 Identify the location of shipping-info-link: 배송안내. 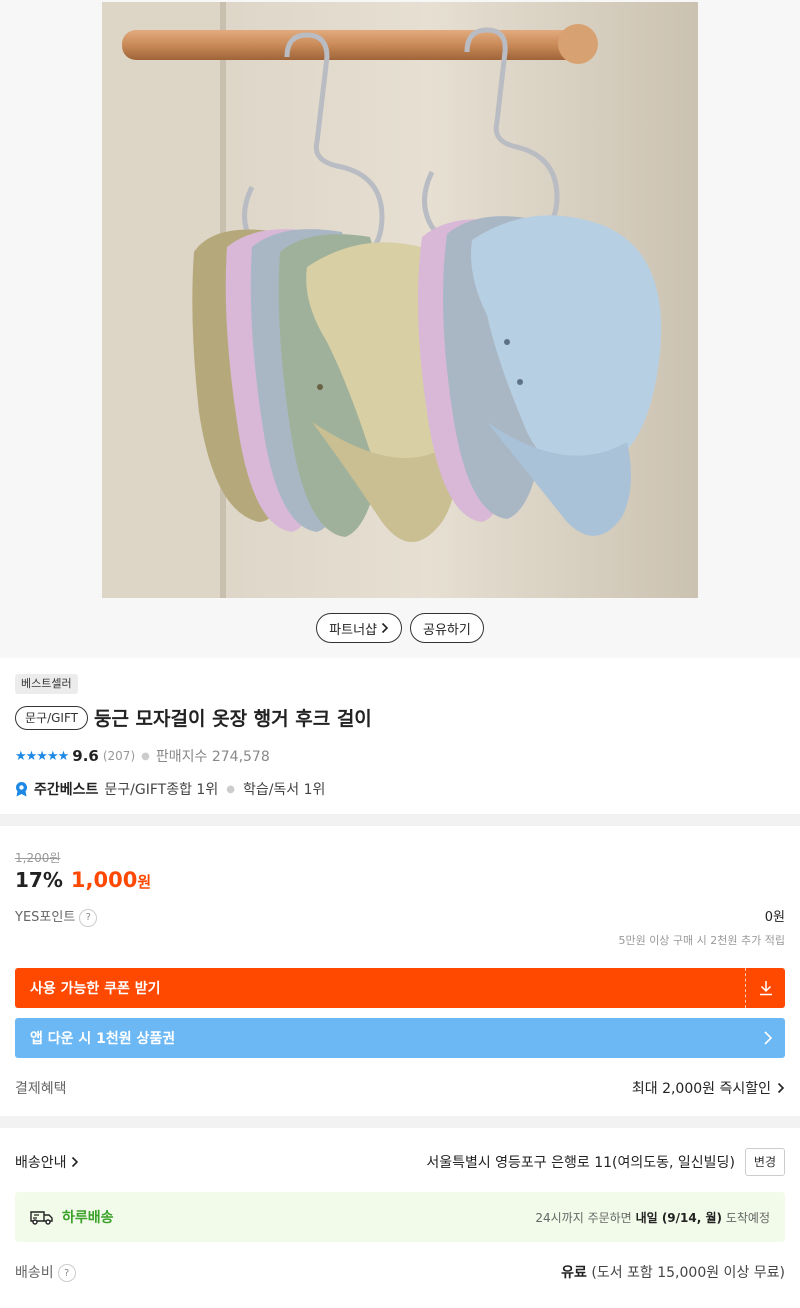
(47, 1162).